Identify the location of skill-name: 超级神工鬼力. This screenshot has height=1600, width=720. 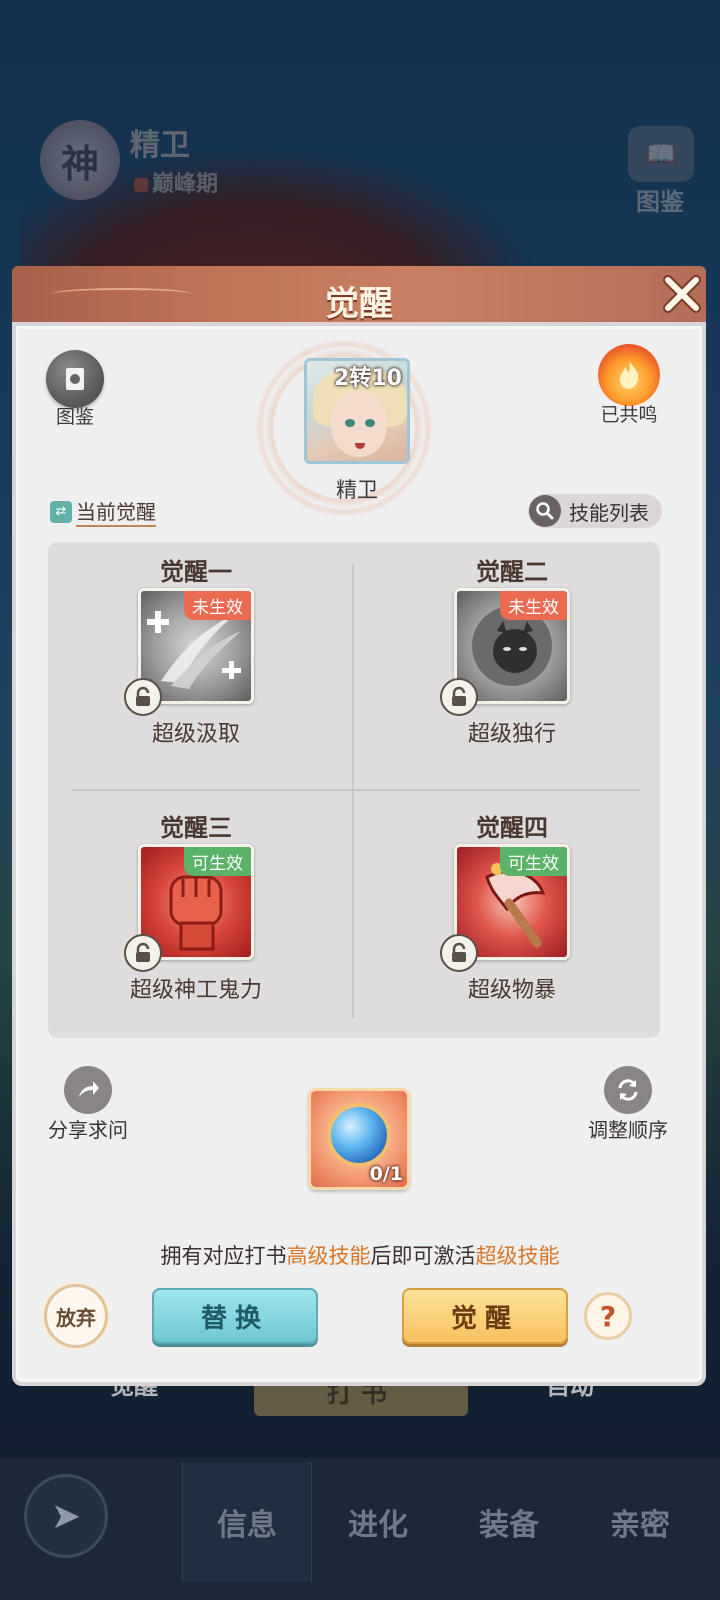
(195, 990).